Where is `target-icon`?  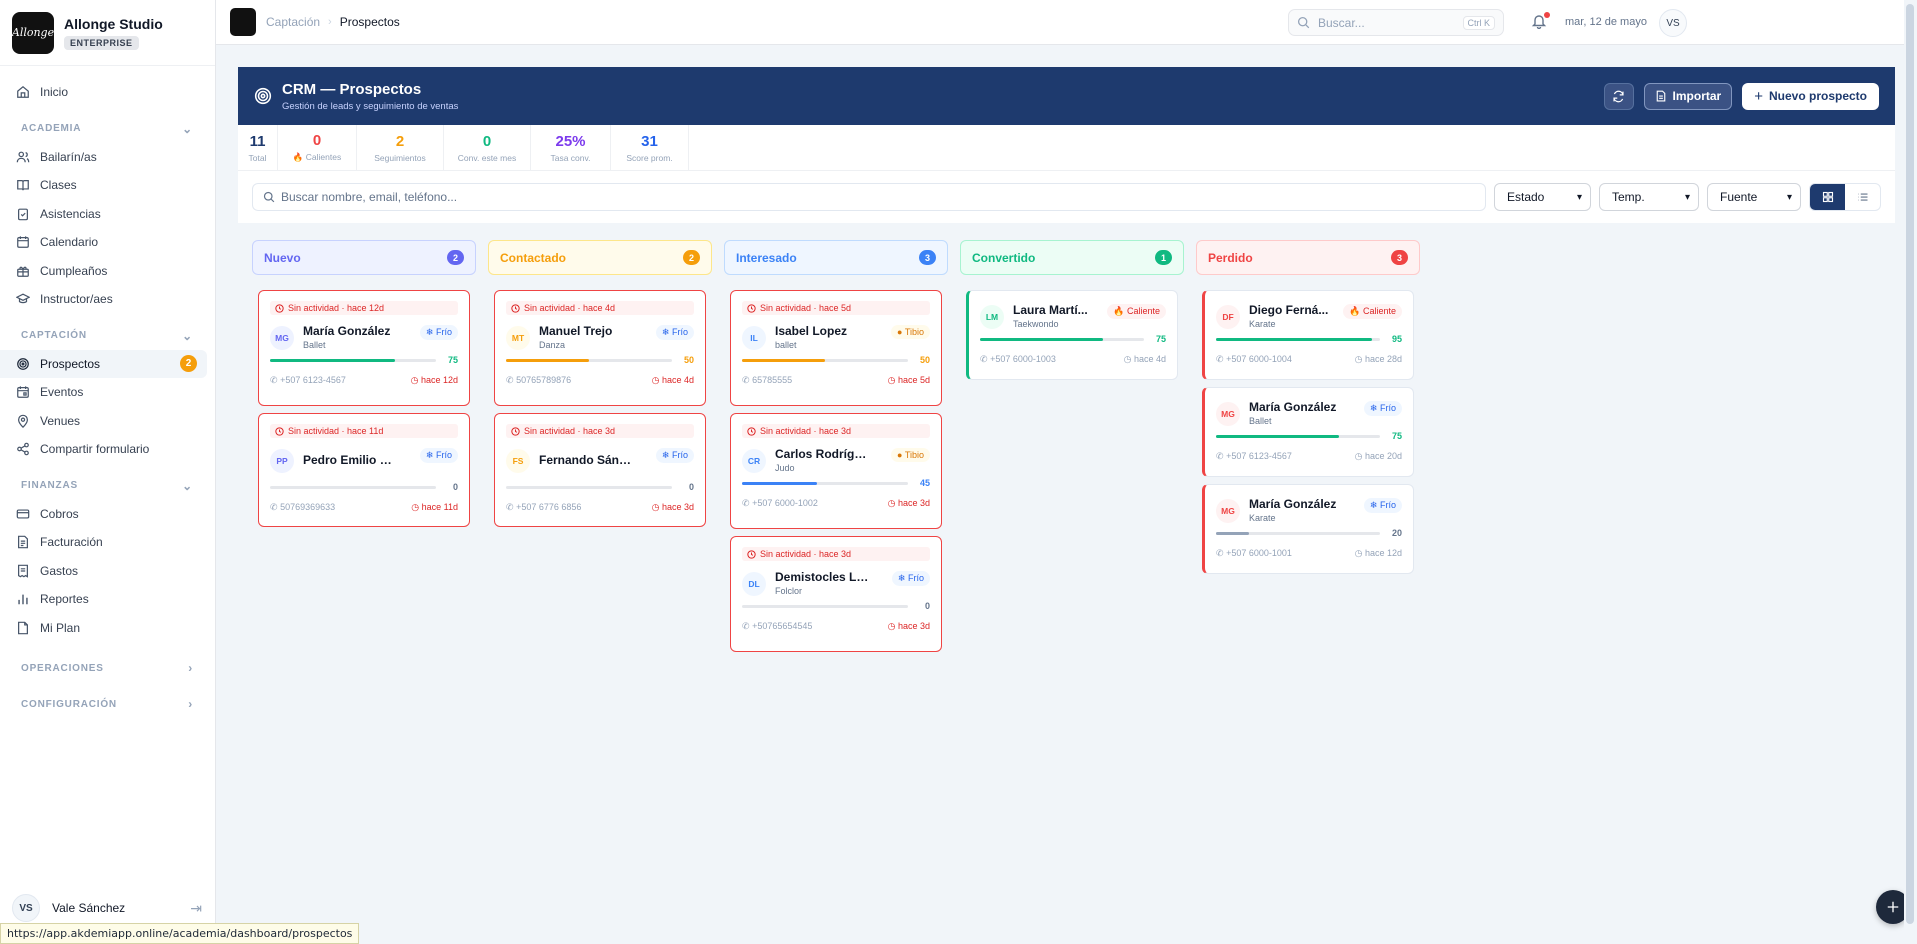 target-icon is located at coordinates (23, 363).